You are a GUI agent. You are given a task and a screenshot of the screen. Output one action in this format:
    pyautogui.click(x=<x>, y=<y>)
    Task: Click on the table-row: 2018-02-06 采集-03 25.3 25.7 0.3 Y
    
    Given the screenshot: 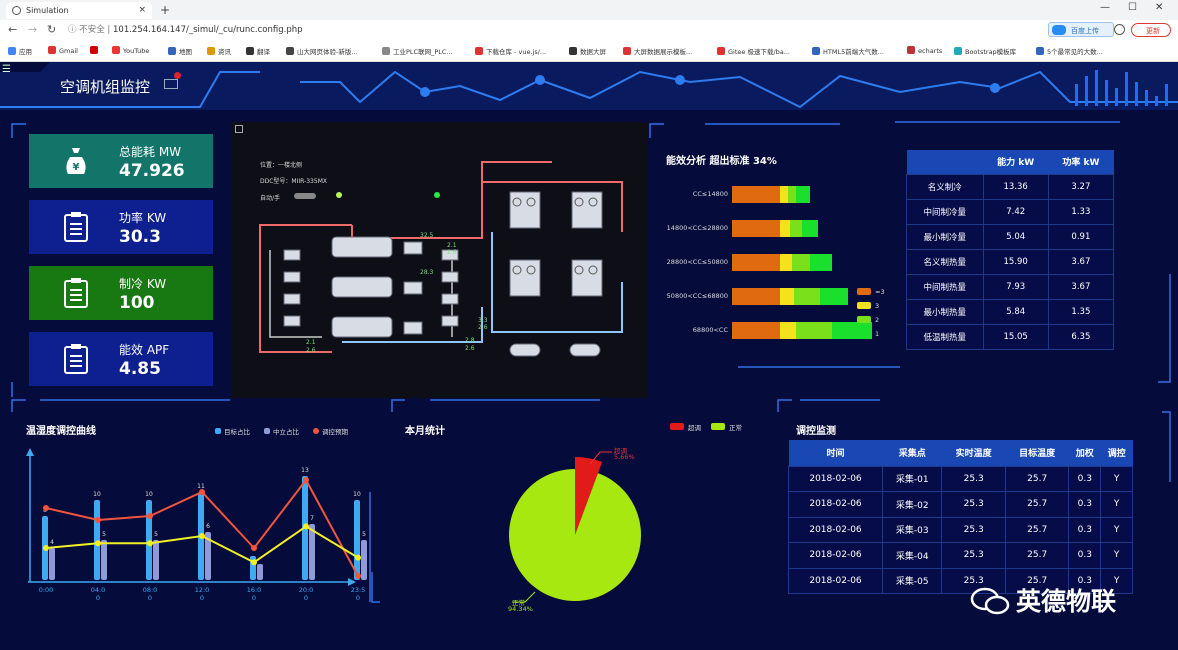 What is the action you would take?
    pyautogui.click(x=960, y=529)
    